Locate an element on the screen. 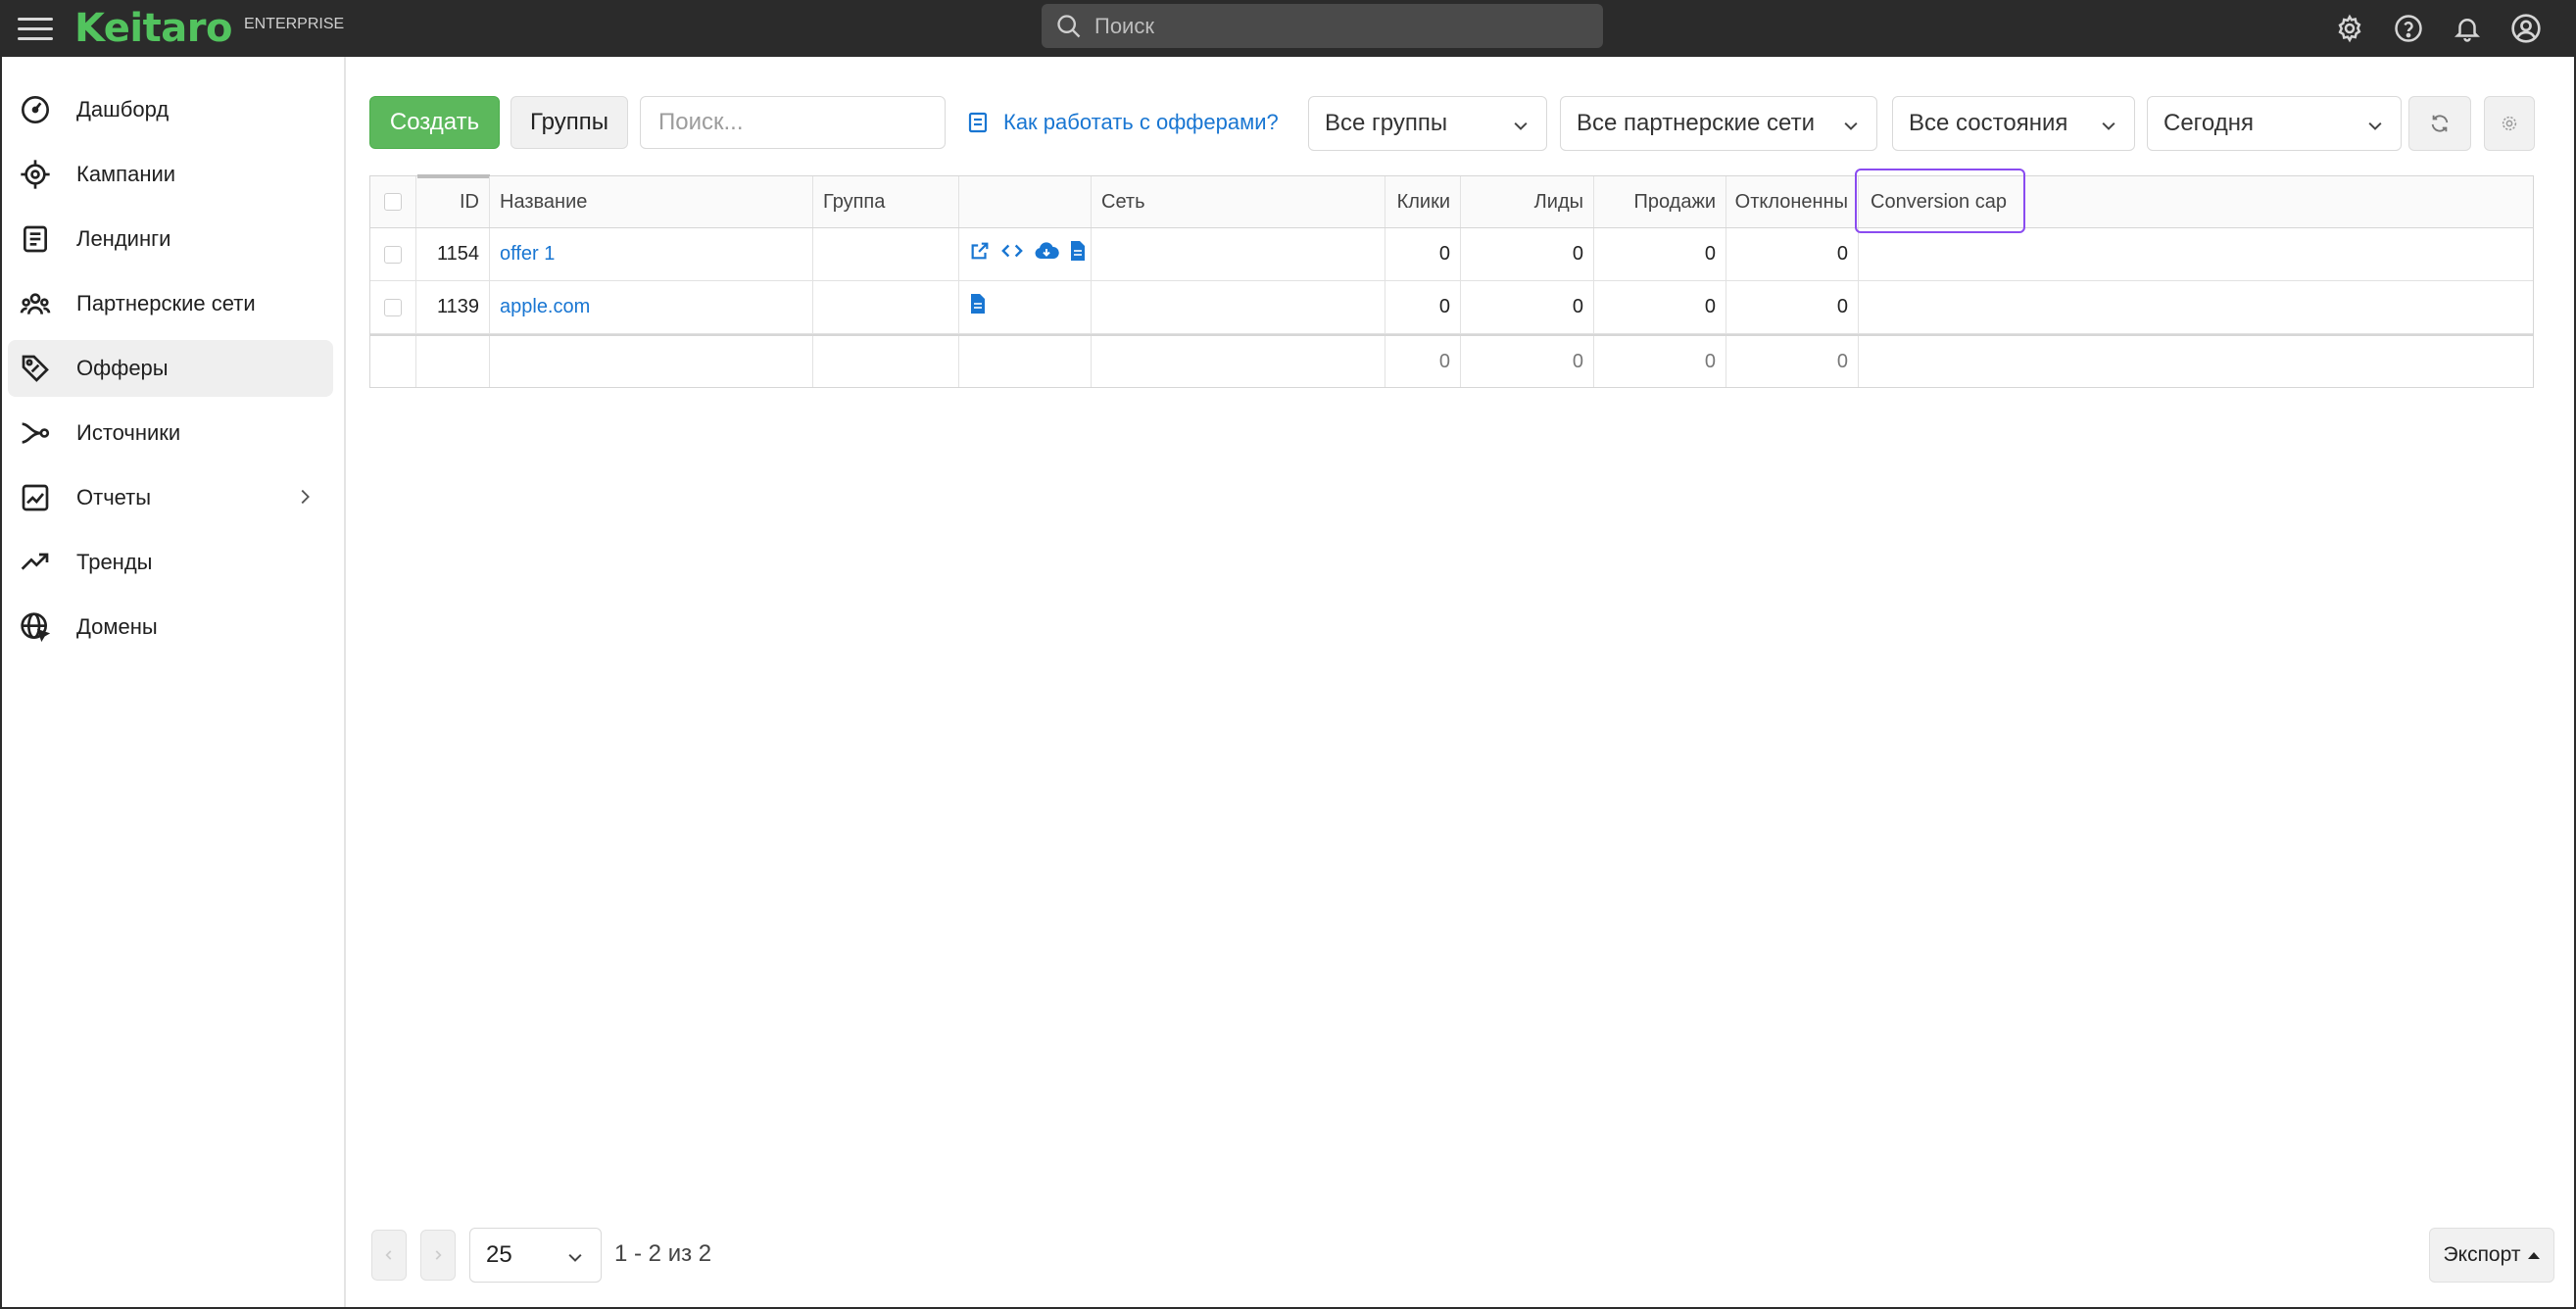  sidebar-item-label: Отчеты is located at coordinates (114, 497).